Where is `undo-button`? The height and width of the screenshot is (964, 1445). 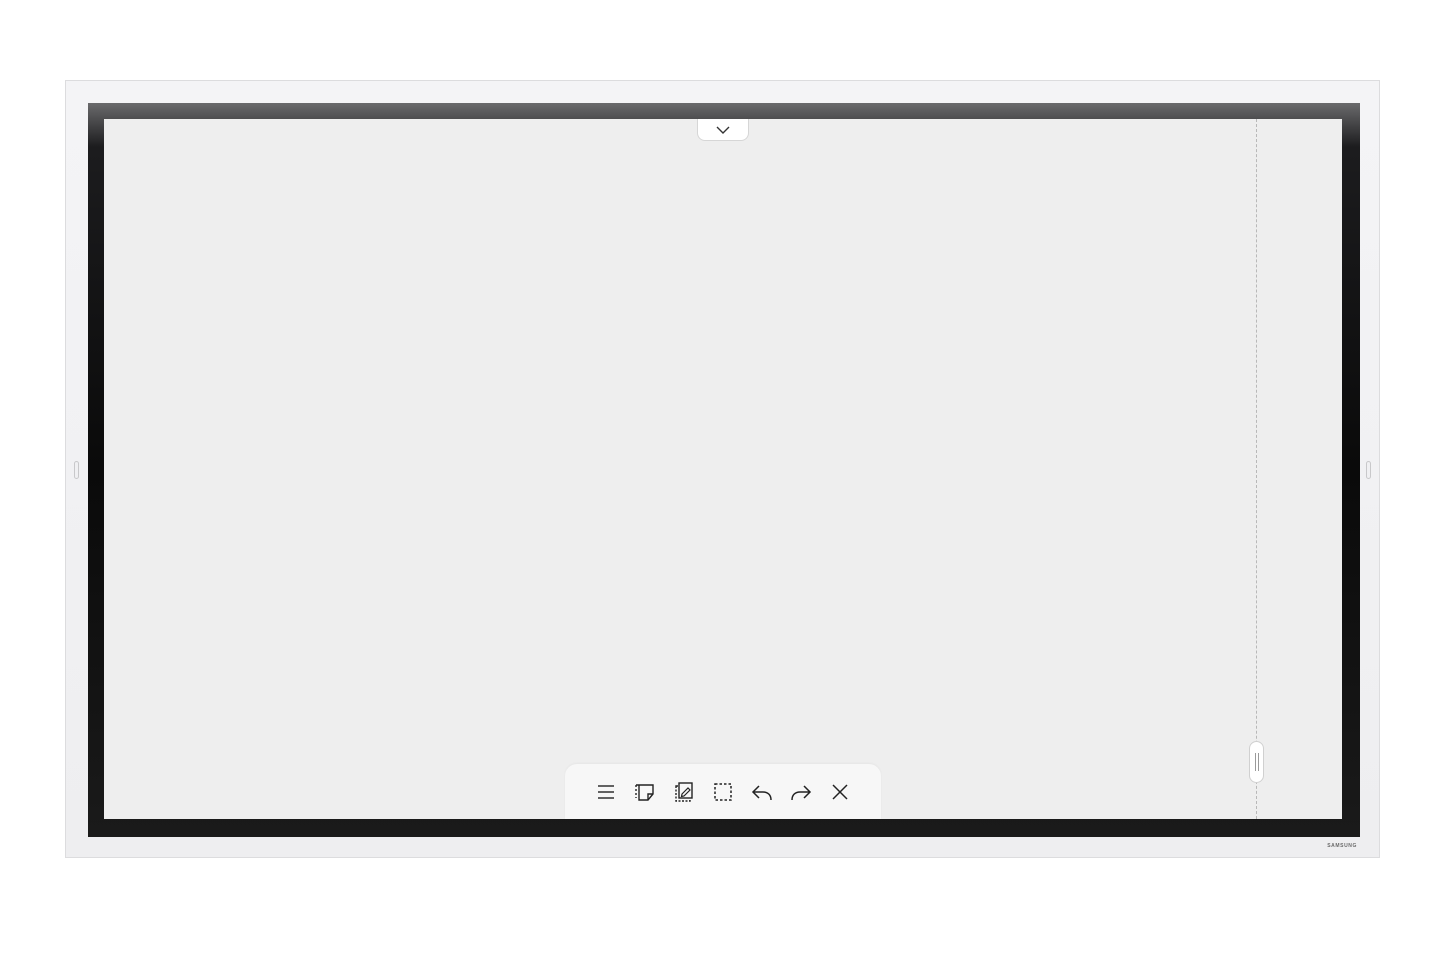
undo-button is located at coordinates (762, 791).